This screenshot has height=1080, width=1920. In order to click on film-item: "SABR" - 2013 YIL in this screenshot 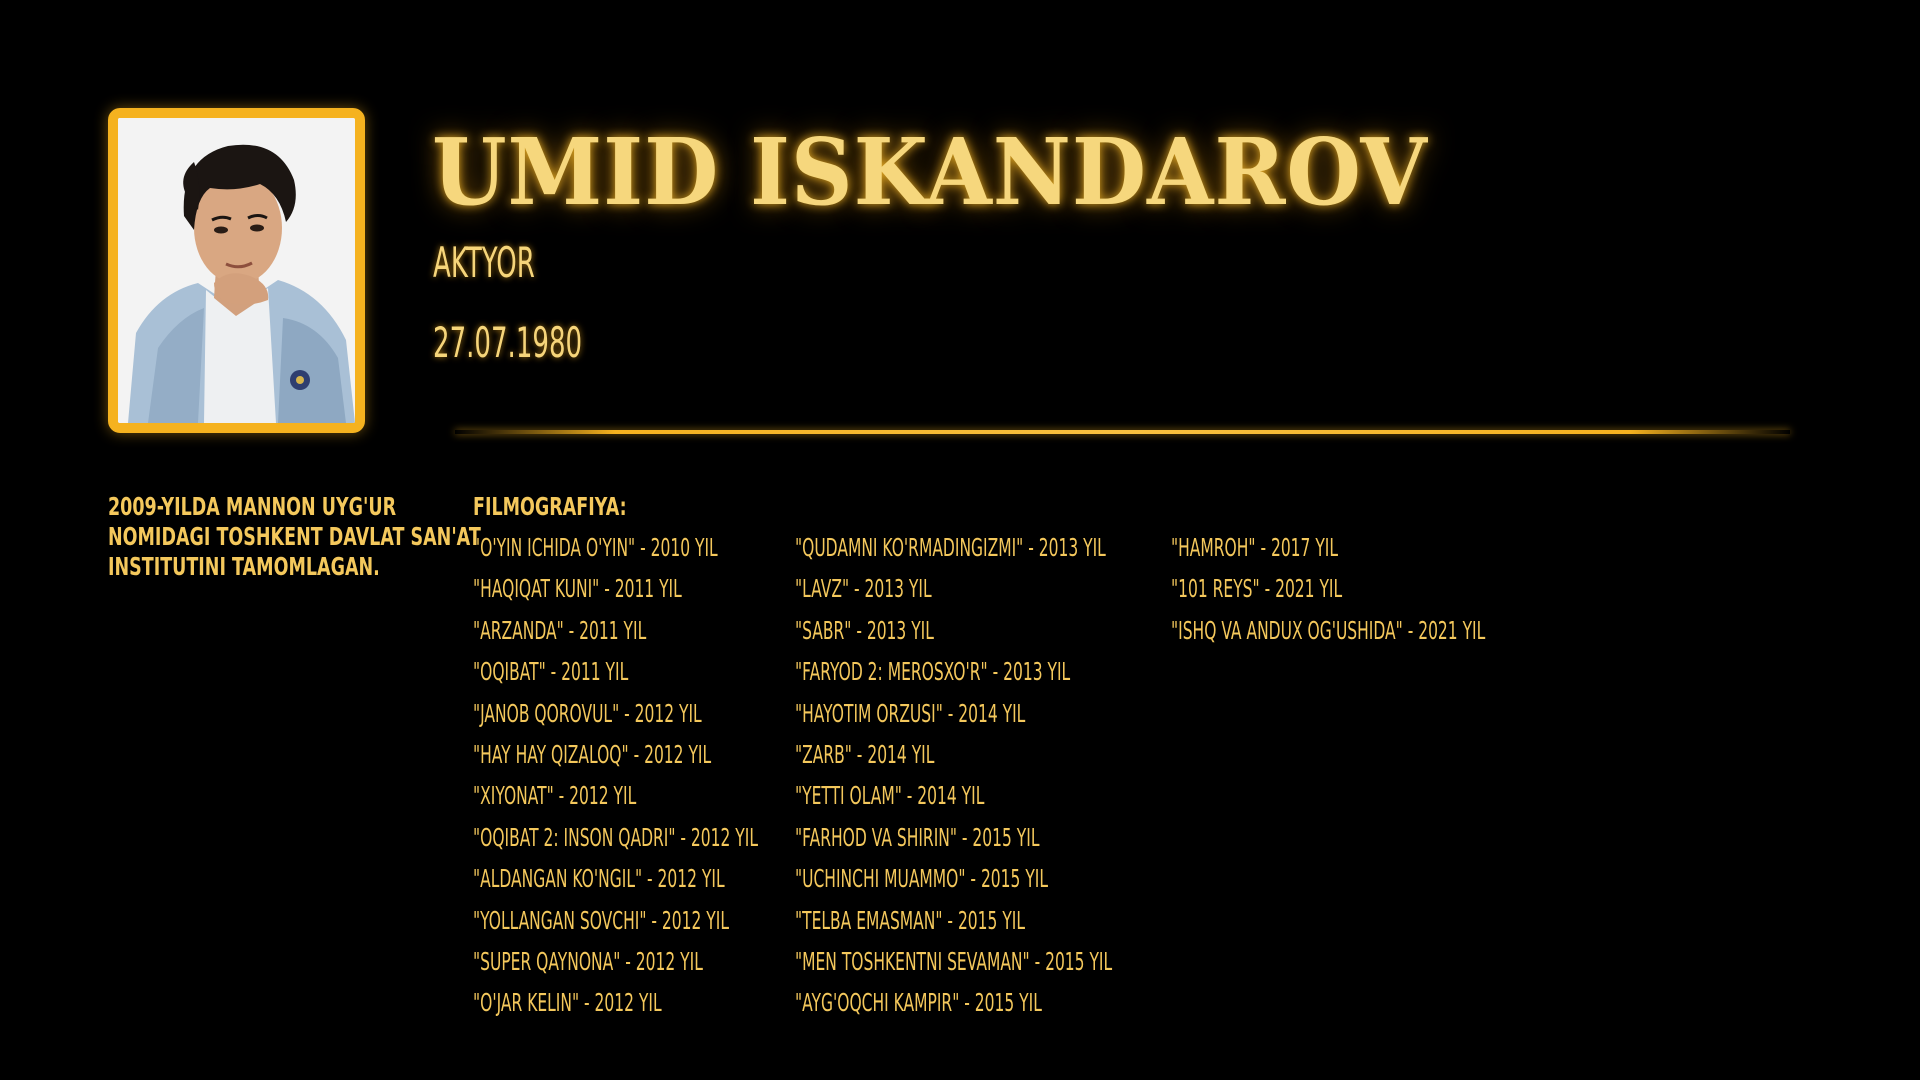, I will do `click(864, 630)`.